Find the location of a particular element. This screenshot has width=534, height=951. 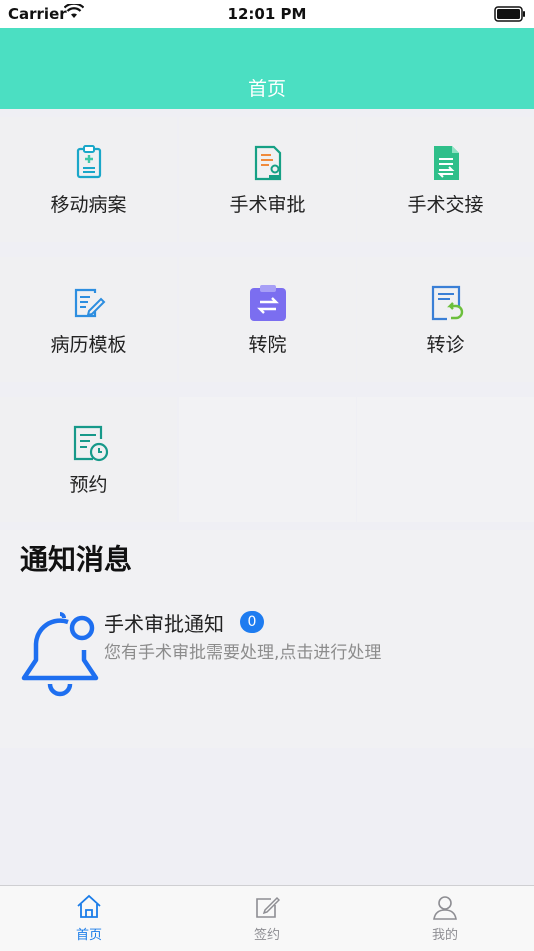

nav-bar: 首页 is located at coordinates (267, 68).